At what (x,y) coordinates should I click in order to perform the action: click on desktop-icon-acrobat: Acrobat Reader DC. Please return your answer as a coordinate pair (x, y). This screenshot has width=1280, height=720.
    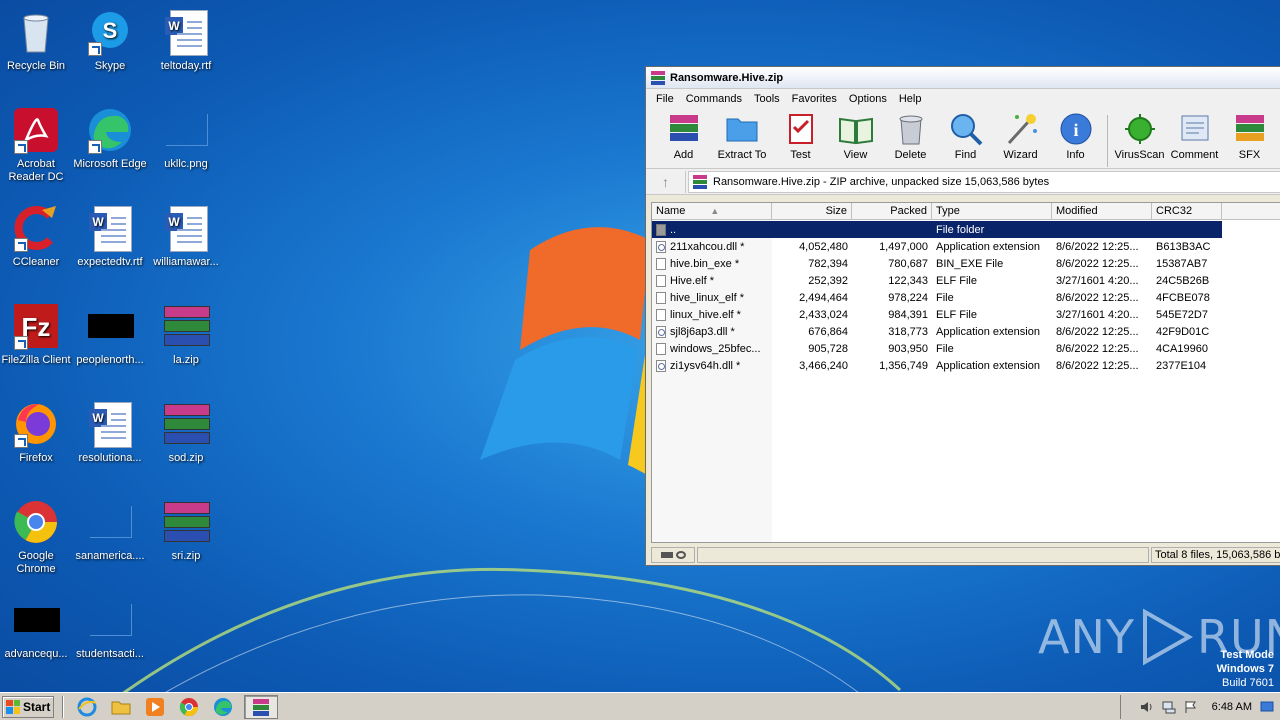
    Looking at the image, I should click on (37, 145).